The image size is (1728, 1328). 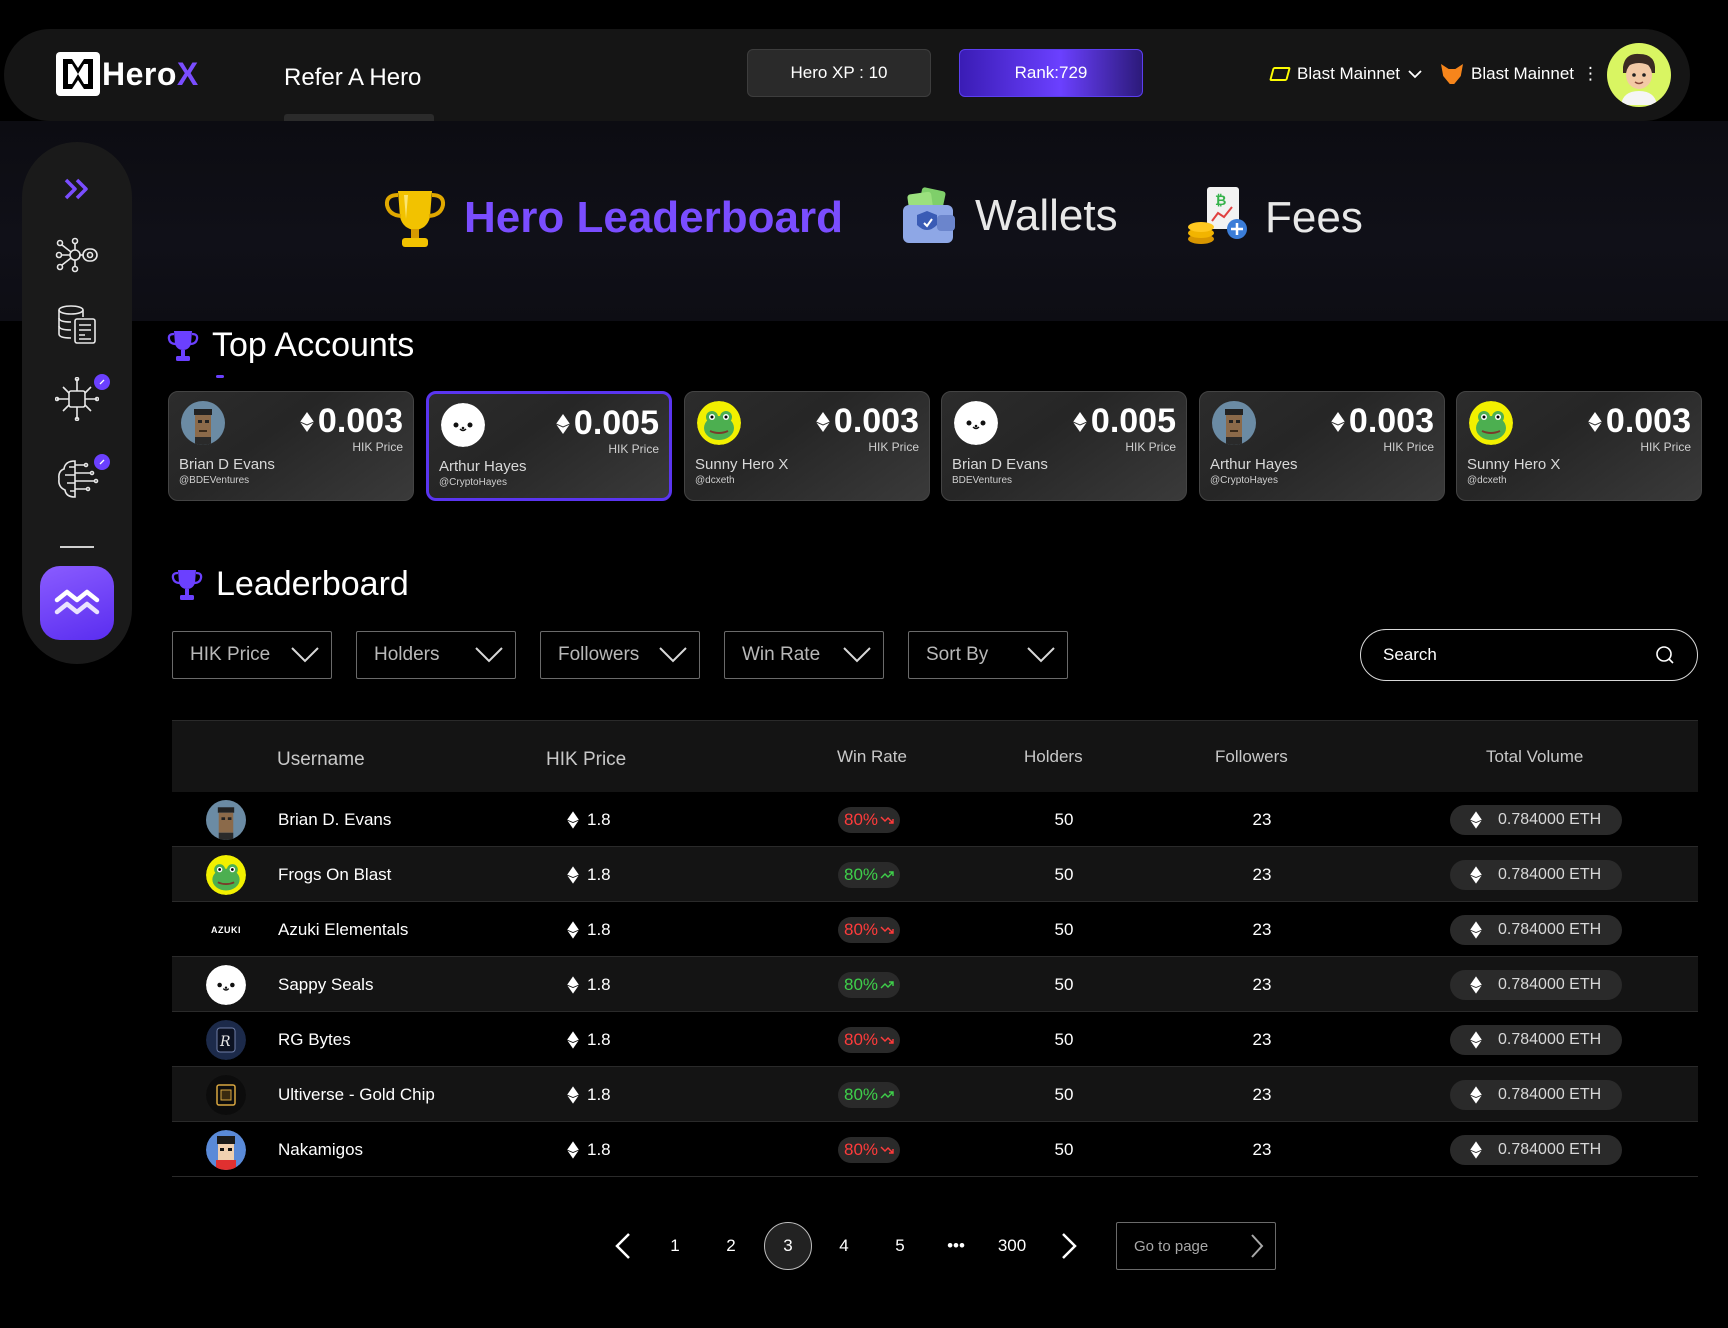 I want to click on row-win-rate: 80%, so click(x=869, y=1094).